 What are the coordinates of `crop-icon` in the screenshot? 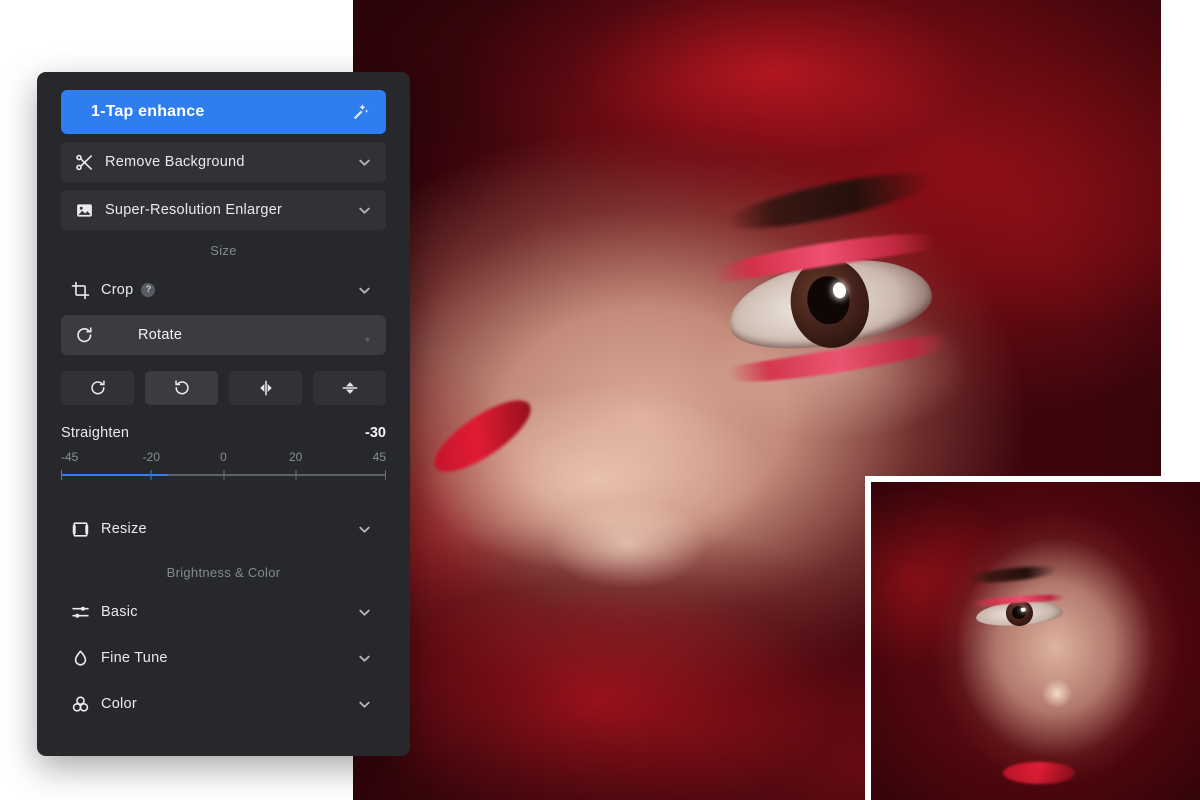 It's located at (80, 290).